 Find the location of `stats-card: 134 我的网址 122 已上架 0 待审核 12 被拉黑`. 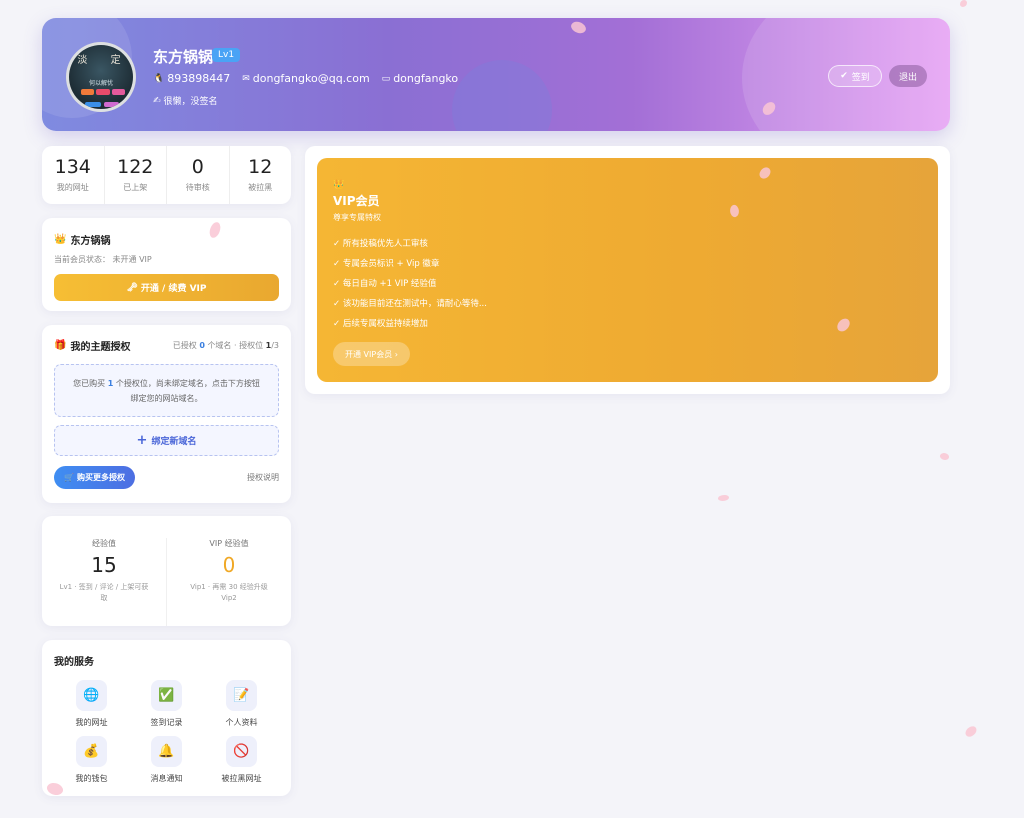

stats-card: 134 我的网址 122 已上架 0 待审核 12 被拉黑 is located at coordinates (166, 175).